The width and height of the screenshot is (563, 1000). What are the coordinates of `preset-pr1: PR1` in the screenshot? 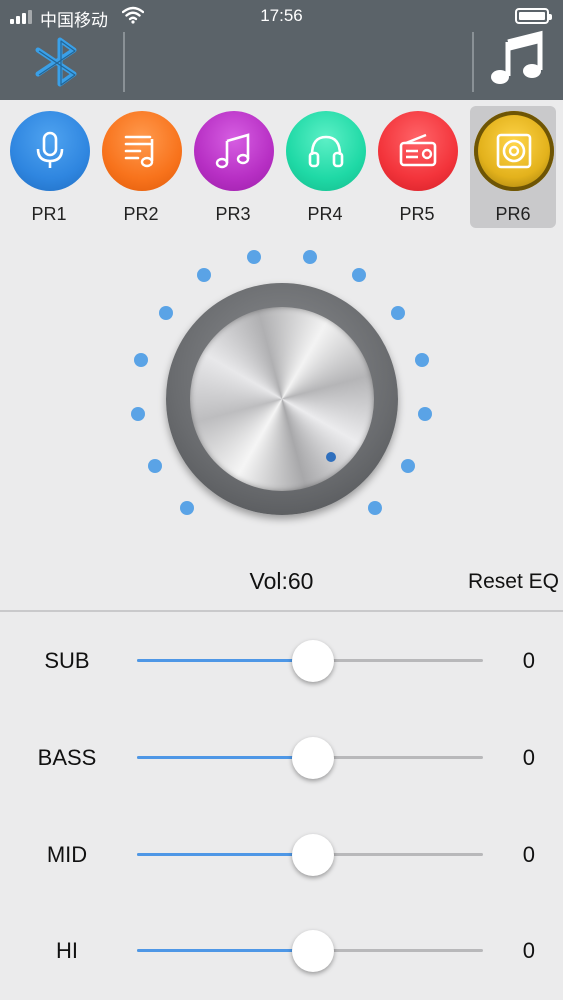 It's located at (49, 167).